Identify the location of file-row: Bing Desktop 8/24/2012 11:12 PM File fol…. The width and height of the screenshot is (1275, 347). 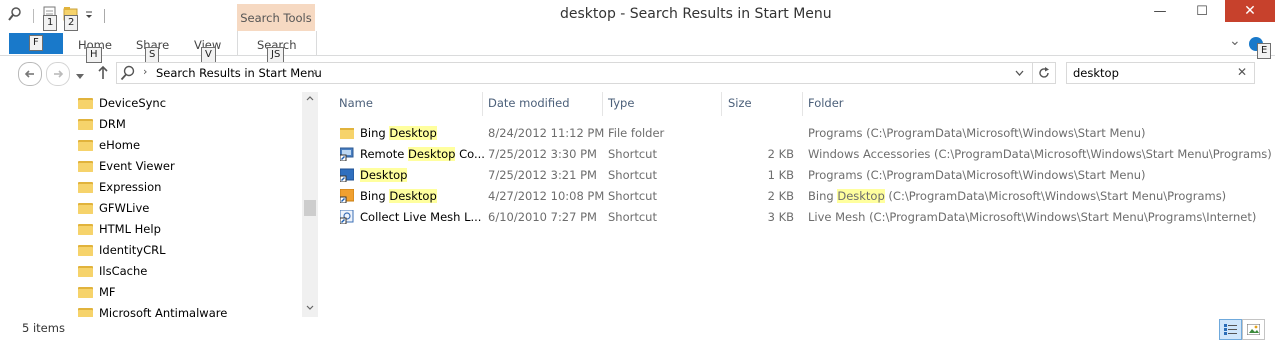
(800, 133).